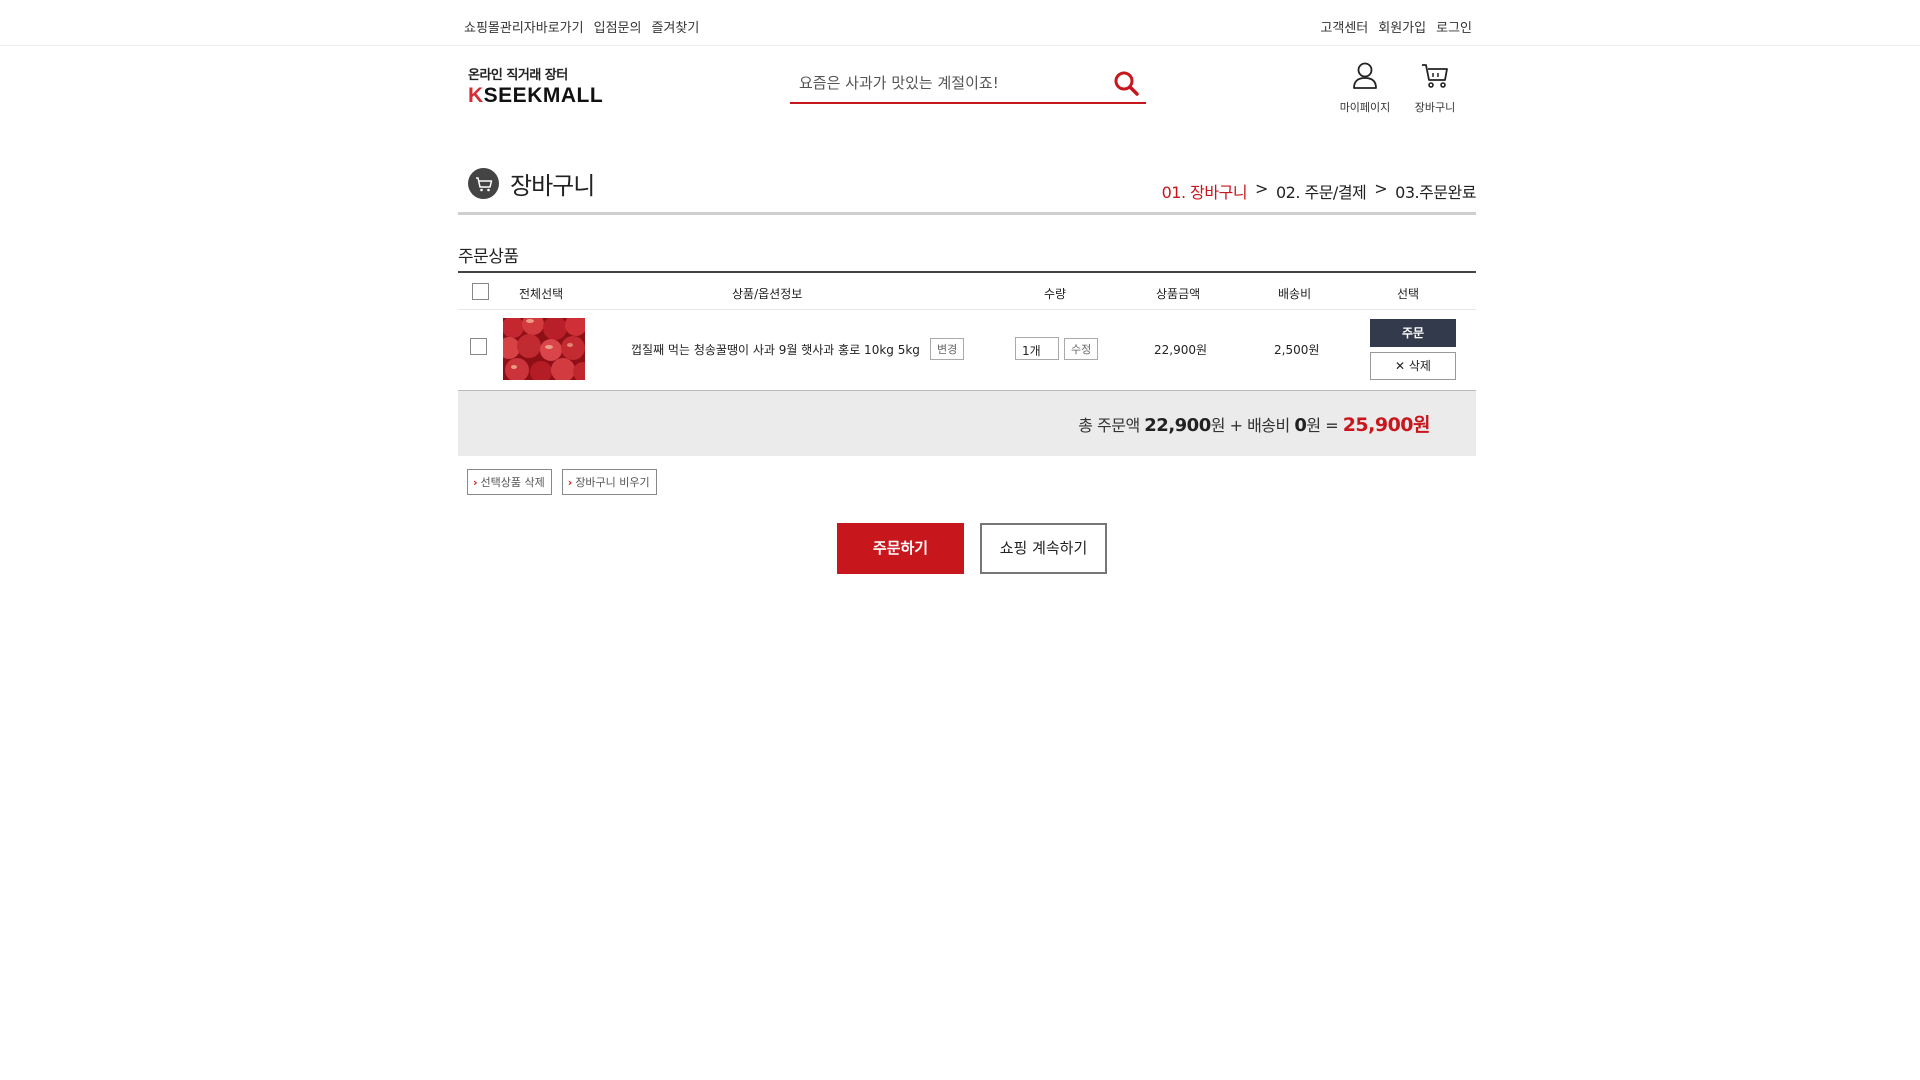 The width and height of the screenshot is (1920, 1080). I want to click on logo-subtitle: 온라인 직거래 장터, so click(518, 75).